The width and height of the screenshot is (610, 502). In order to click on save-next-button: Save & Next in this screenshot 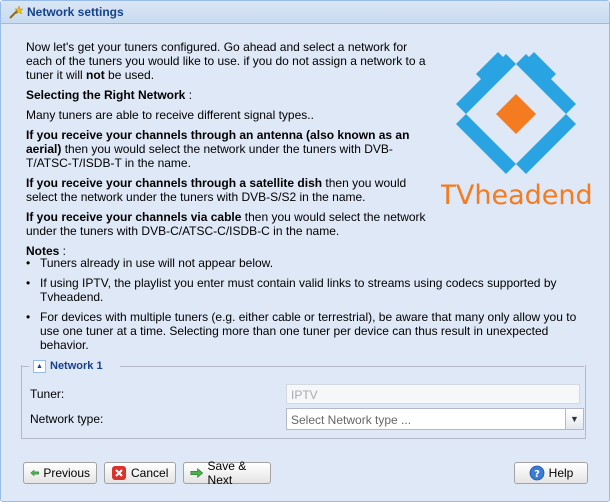, I will do `click(227, 473)`.